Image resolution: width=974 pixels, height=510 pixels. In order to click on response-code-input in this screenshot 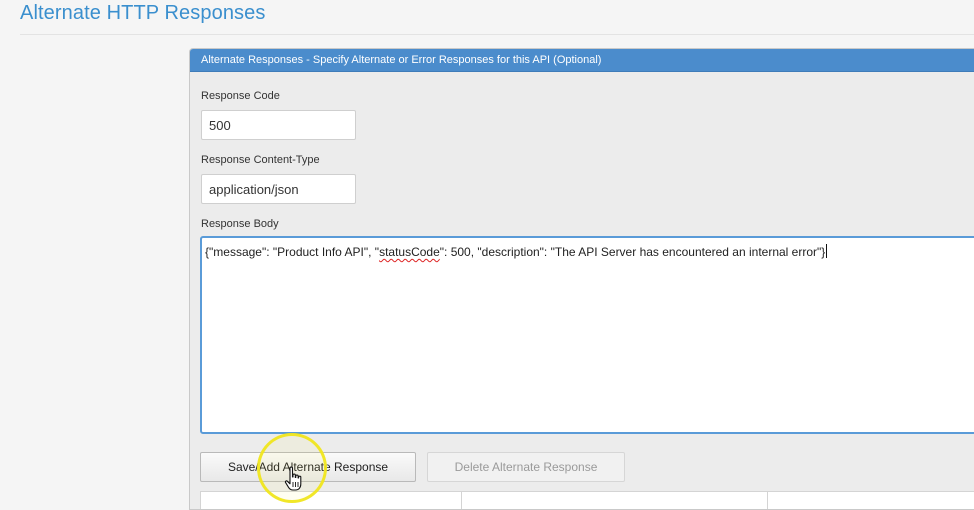, I will do `click(278, 125)`.